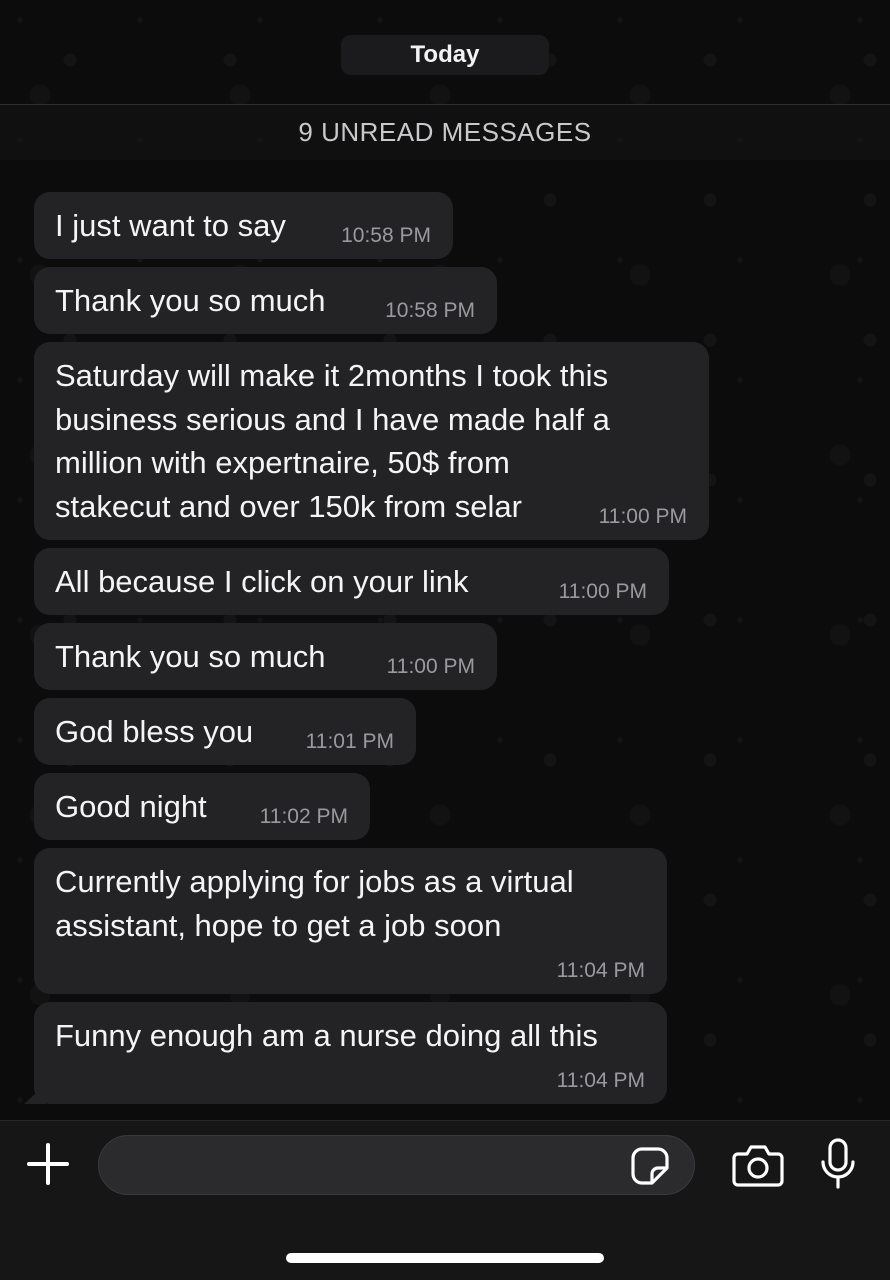  Describe the element at coordinates (35, 1094) in the screenshot. I see `bubble-tail` at that location.